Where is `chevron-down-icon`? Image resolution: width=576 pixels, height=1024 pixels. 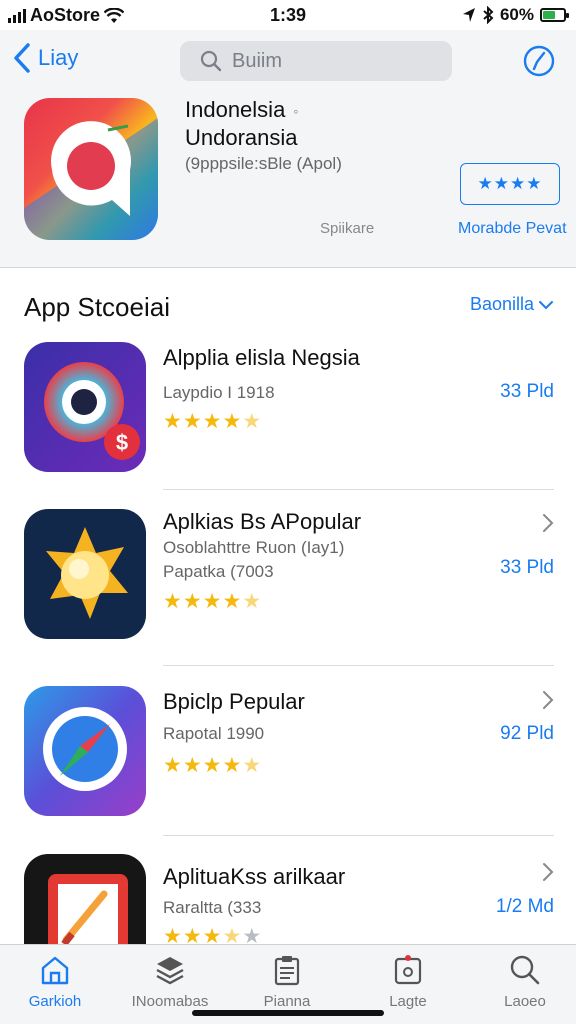 chevron-down-icon is located at coordinates (546, 304).